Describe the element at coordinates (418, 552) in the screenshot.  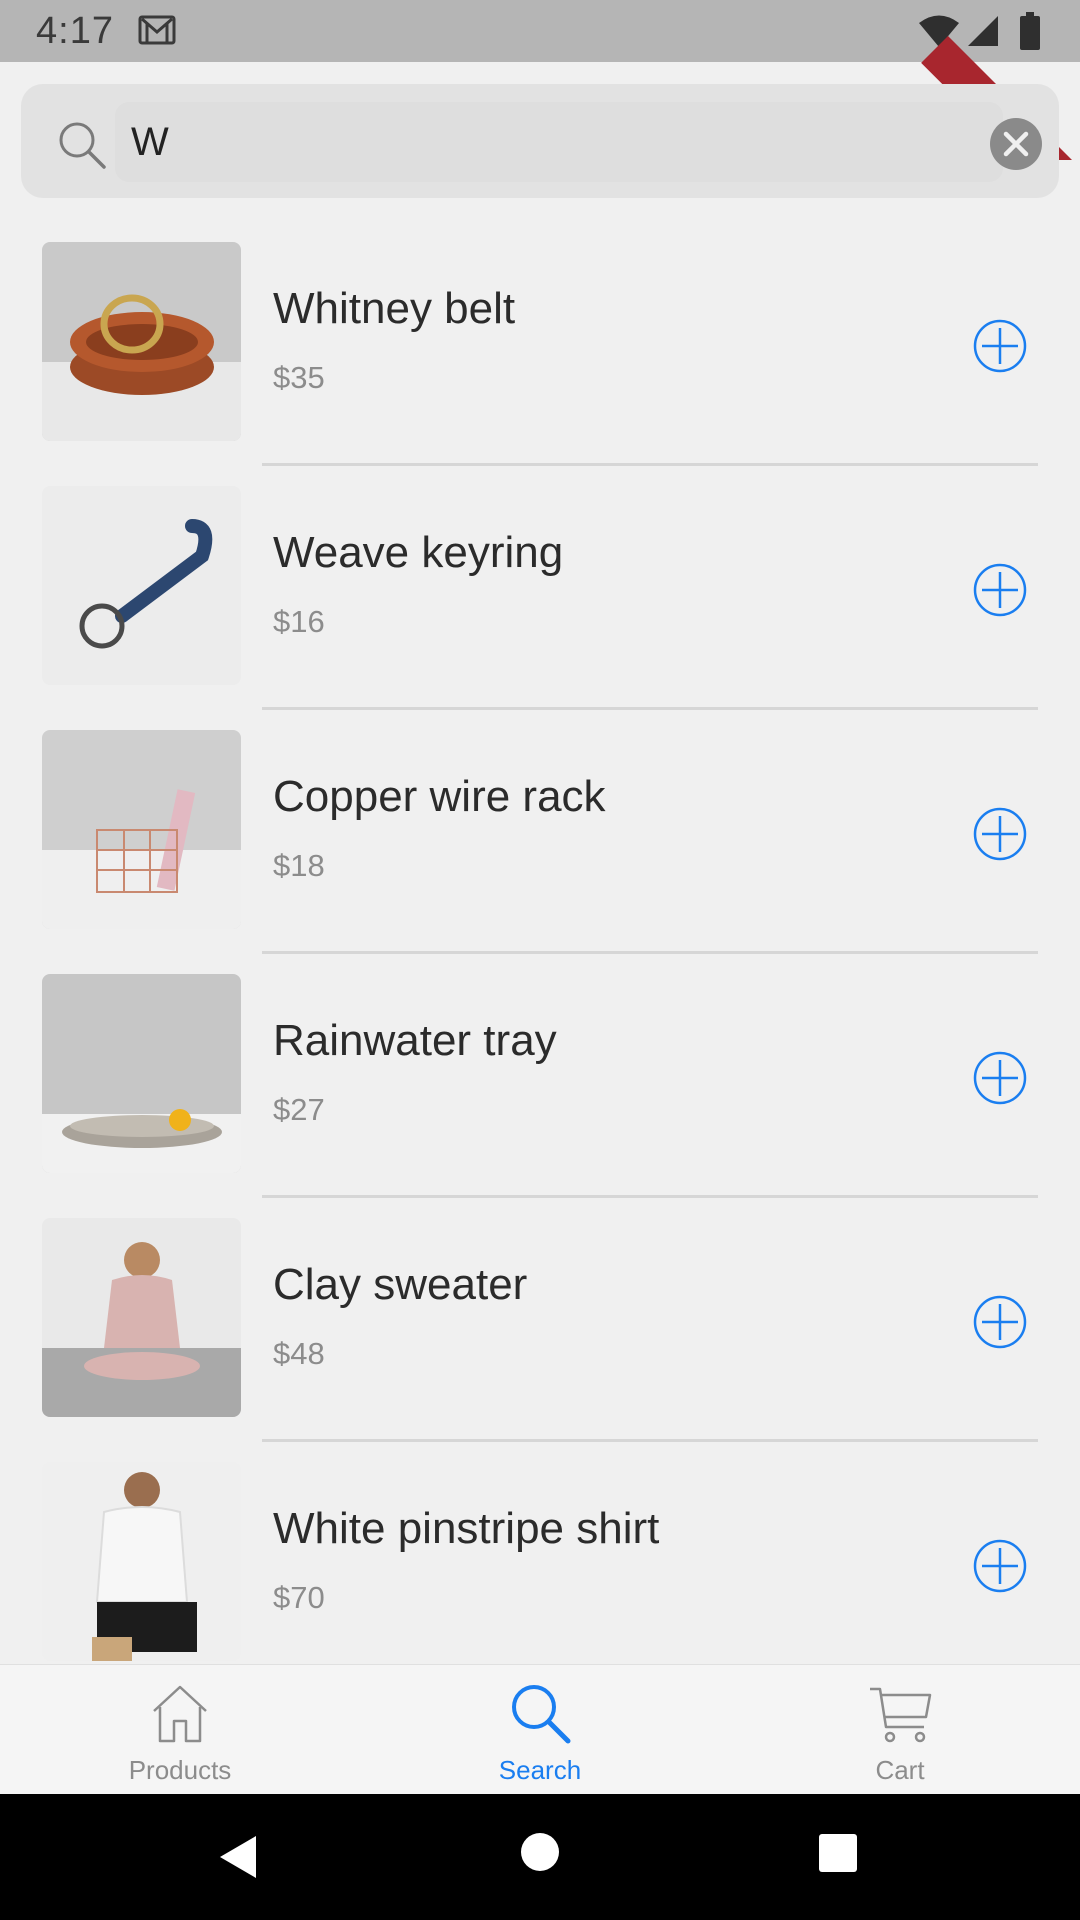
I see `product-name: Weave keyring` at that location.